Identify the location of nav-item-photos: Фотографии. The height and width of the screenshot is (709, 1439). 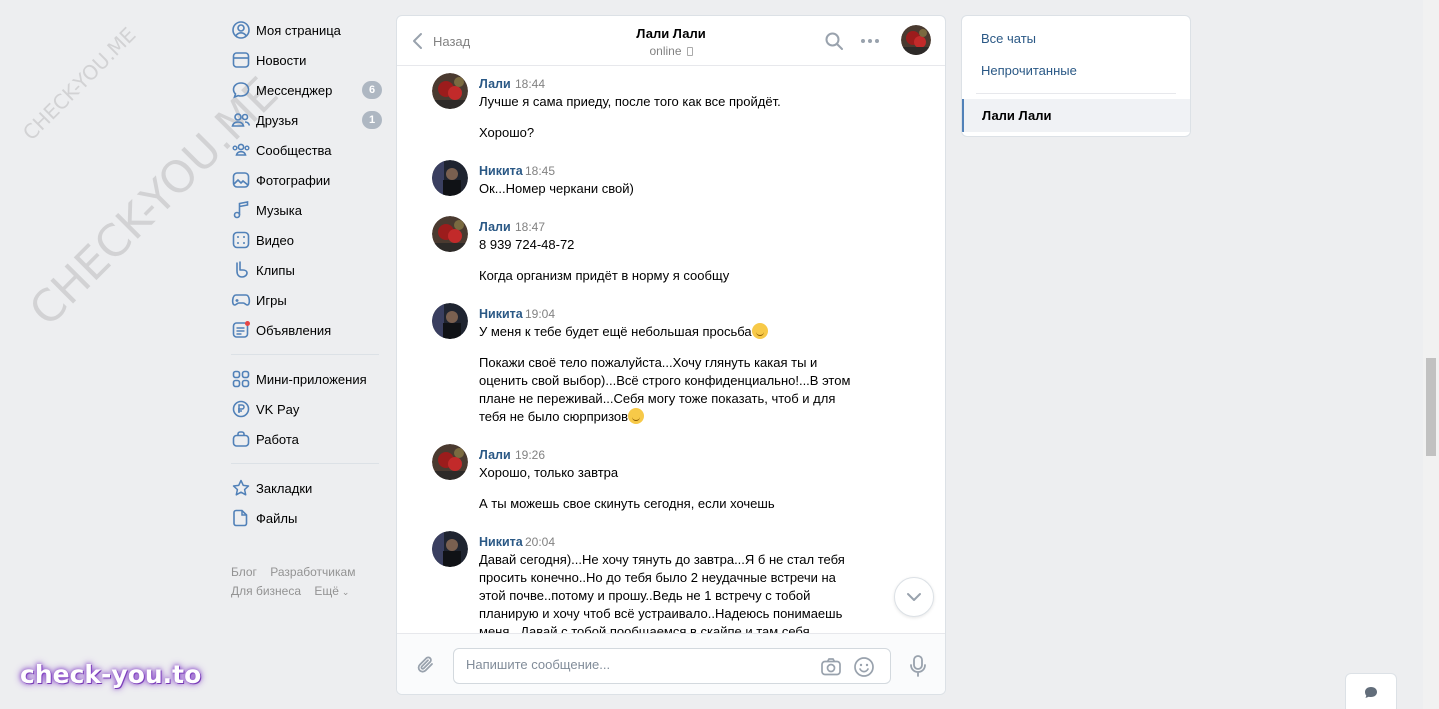
(306, 180).